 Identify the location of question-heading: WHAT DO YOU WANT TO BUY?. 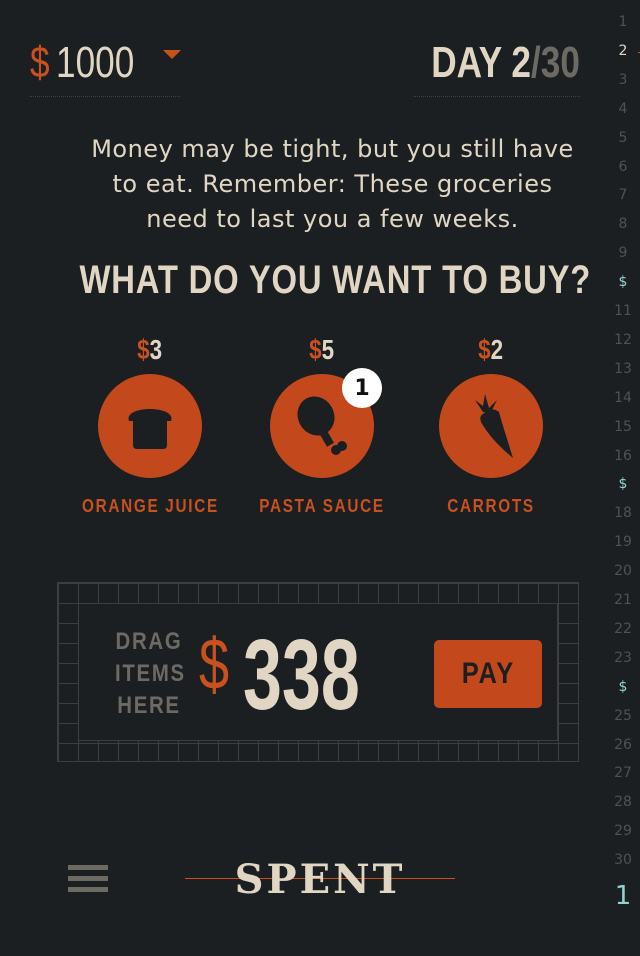
(335, 280).